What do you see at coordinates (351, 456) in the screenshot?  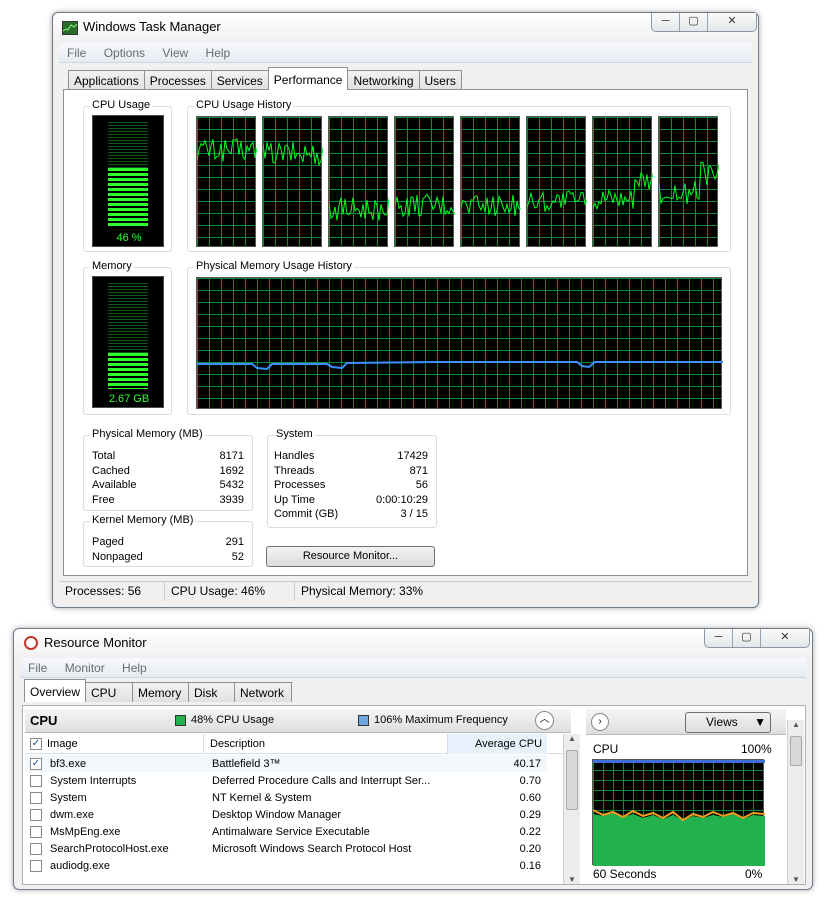 I see `stat-row: Handles 17429` at bounding box center [351, 456].